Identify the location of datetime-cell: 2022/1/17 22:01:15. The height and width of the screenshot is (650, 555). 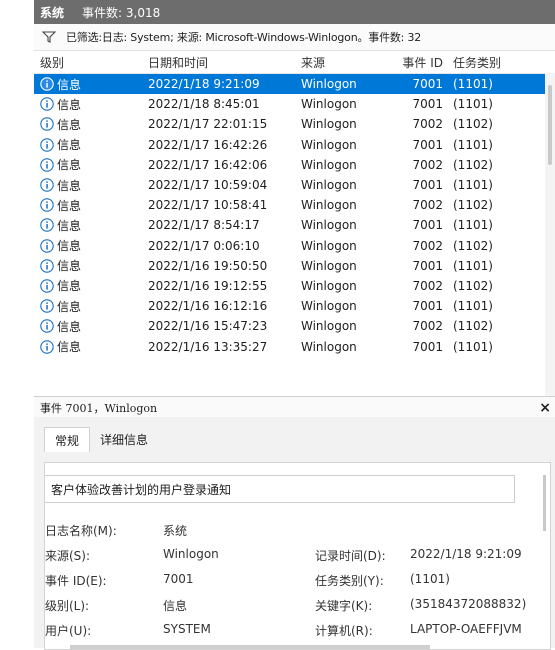
(208, 124).